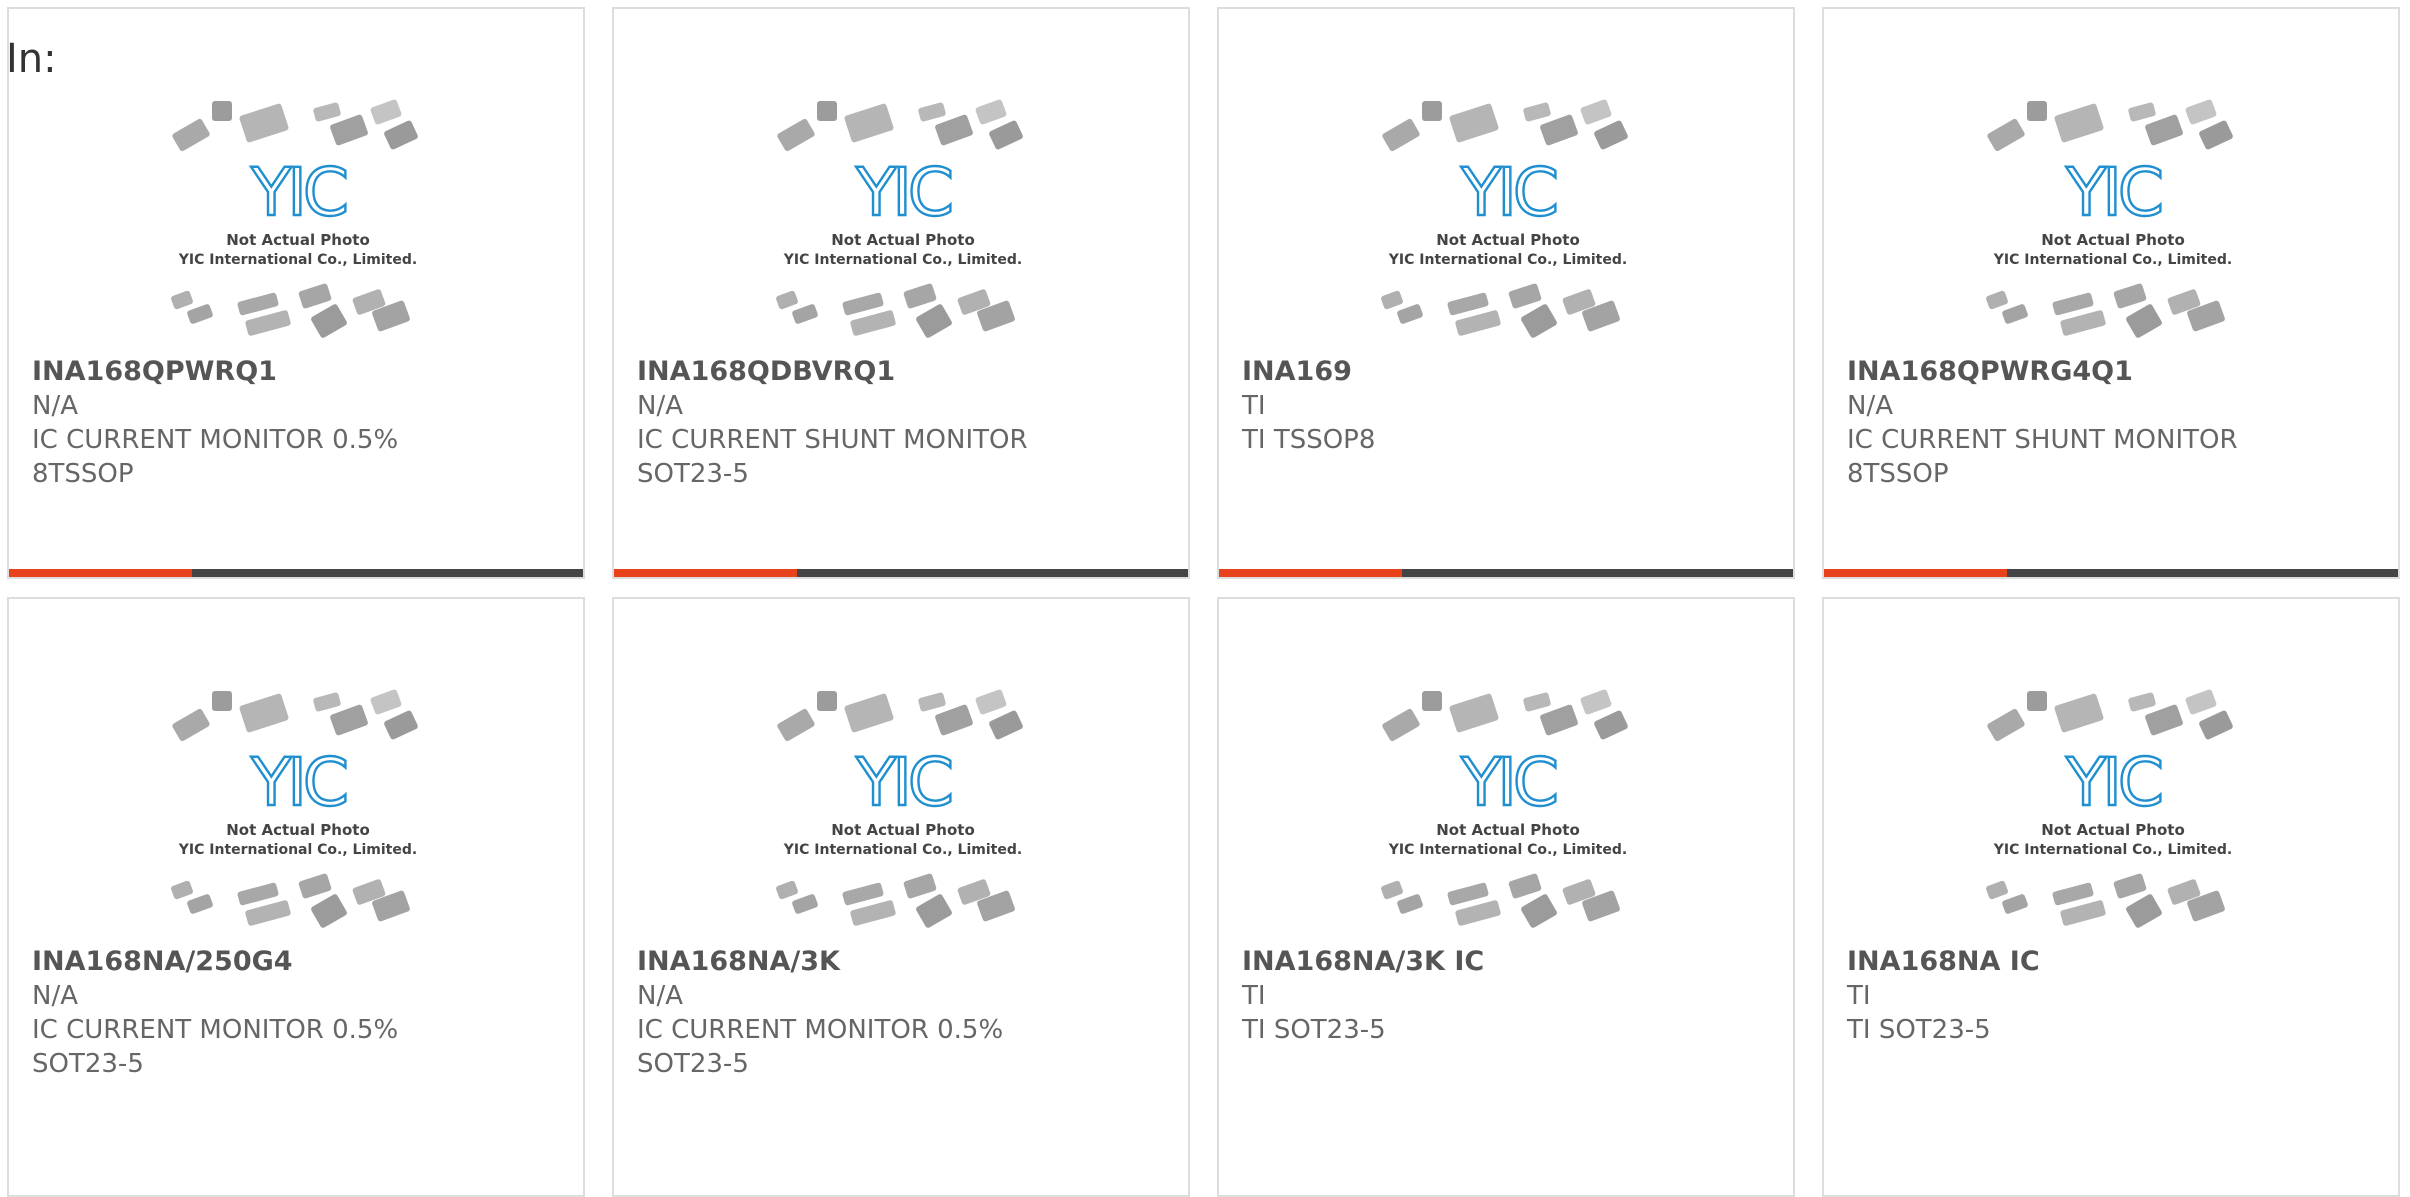 Image resolution: width=2410 pixels, height=1197 pixels. Describe the element at coordinates (297, 962) in the screenshot. I see `part-number: INA168NA/250G4` at that location.